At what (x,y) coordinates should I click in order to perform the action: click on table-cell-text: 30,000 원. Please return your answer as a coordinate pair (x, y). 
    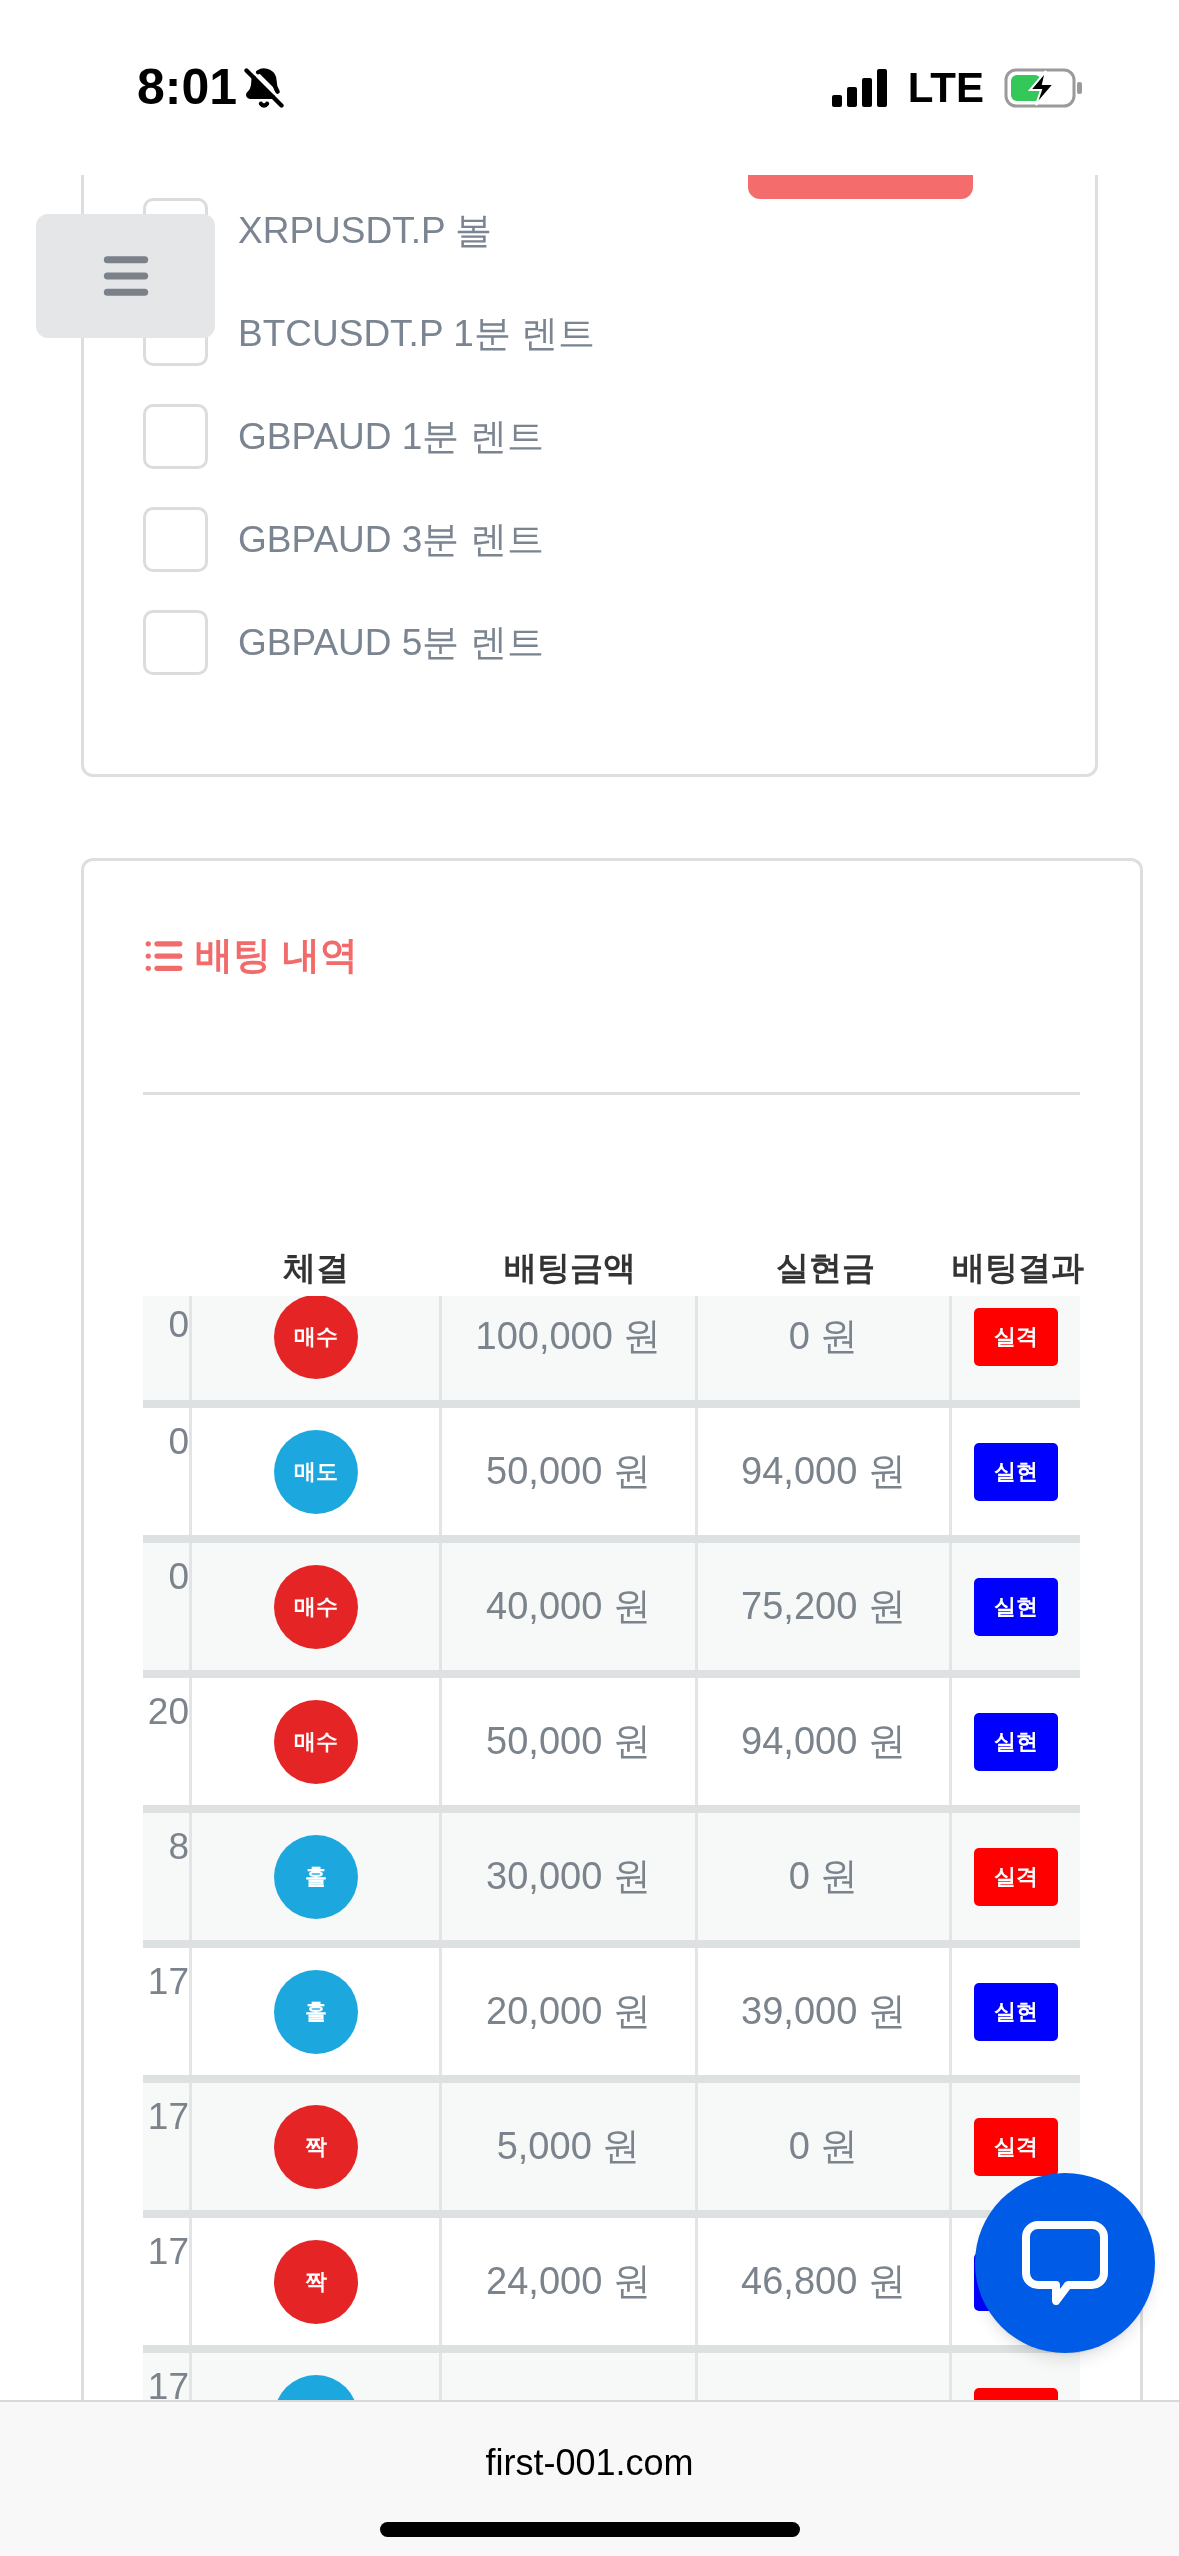
    Looking at the image, I should click on (568, 1876).